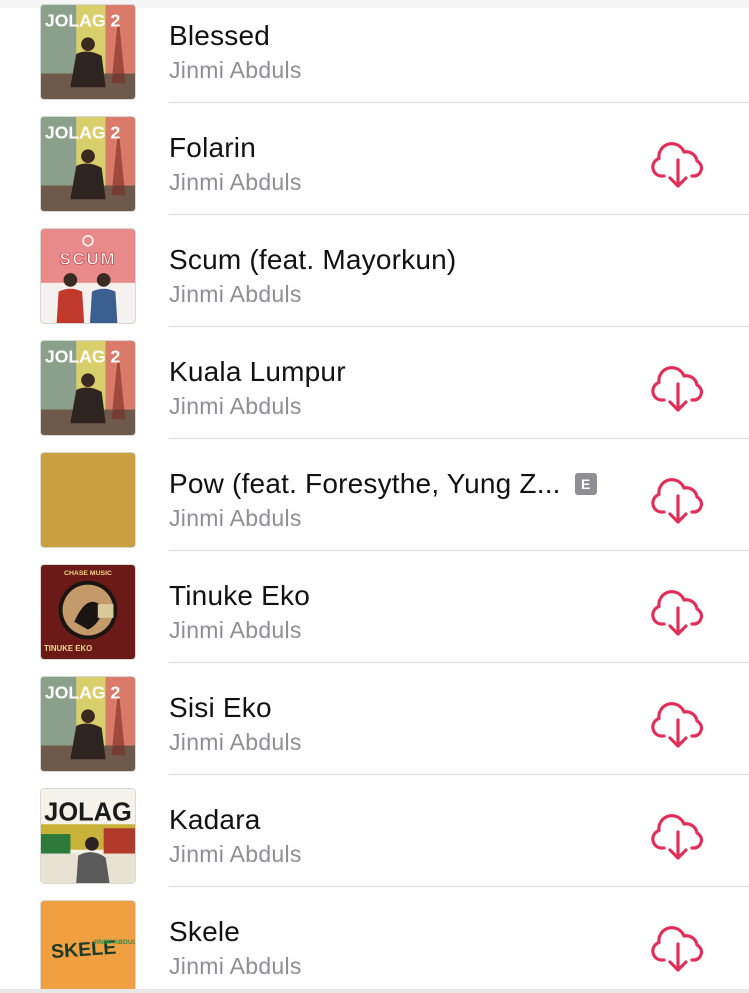 The width and height of the screenshot is (749, 993). I want to click on song-row: JOLAG 2 Folarin Jinmi Abduls, so click(374, 159).